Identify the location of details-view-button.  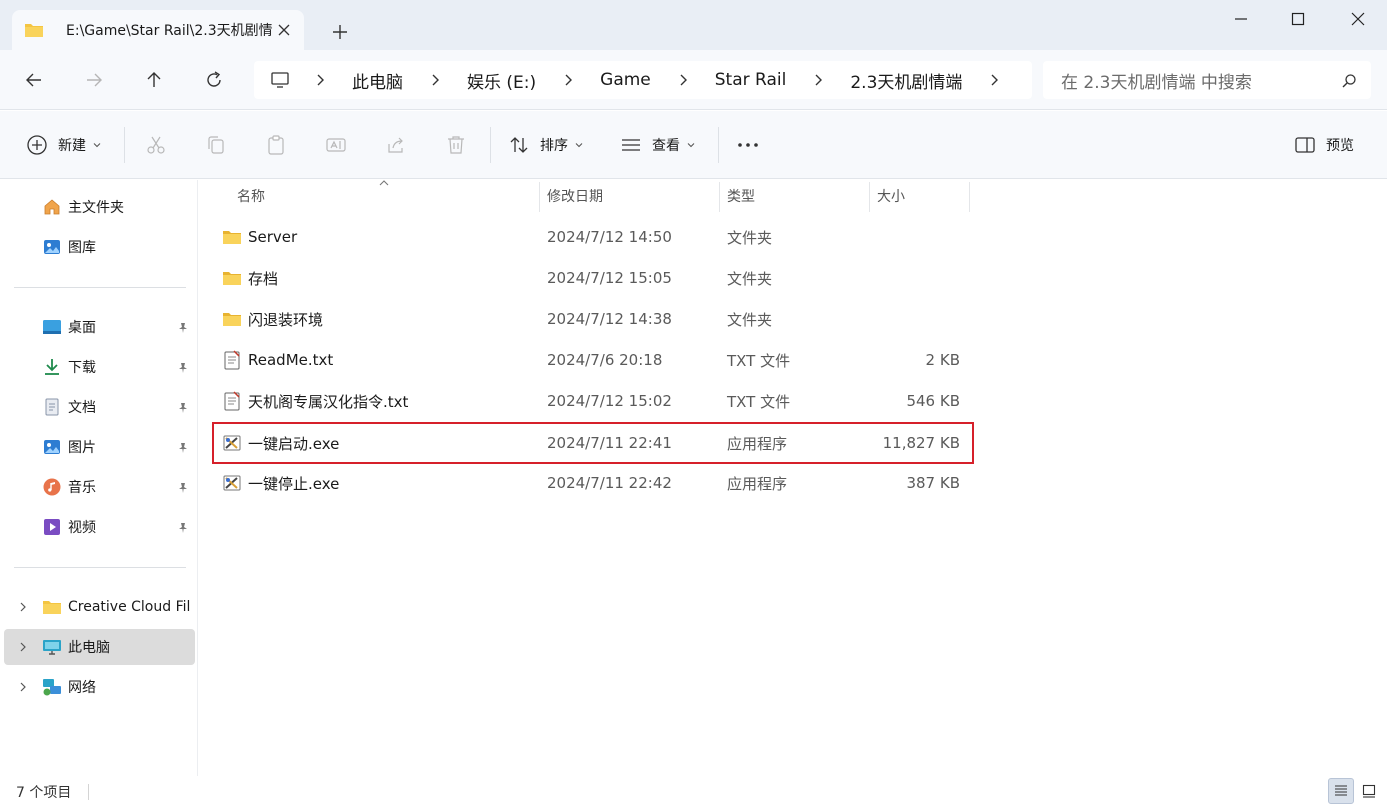
(1341, 791).